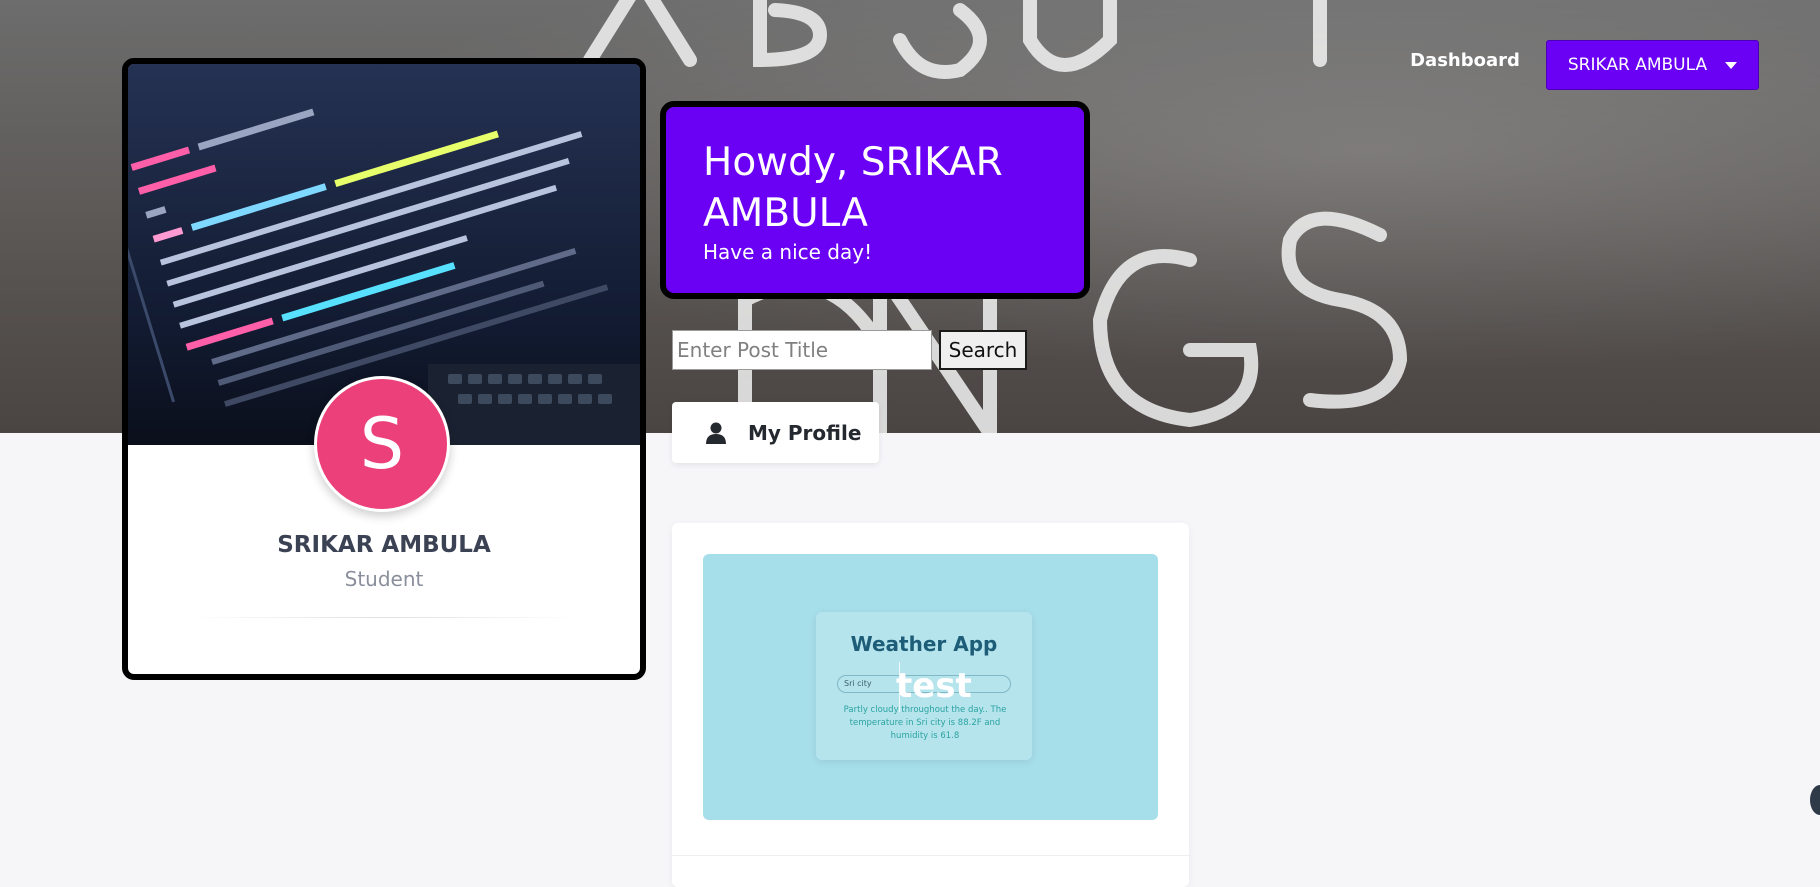  Describe the element at coordinates (788, 252) in the screenshot. I see `greeting-subtitle: Have a nice day!` at that location.